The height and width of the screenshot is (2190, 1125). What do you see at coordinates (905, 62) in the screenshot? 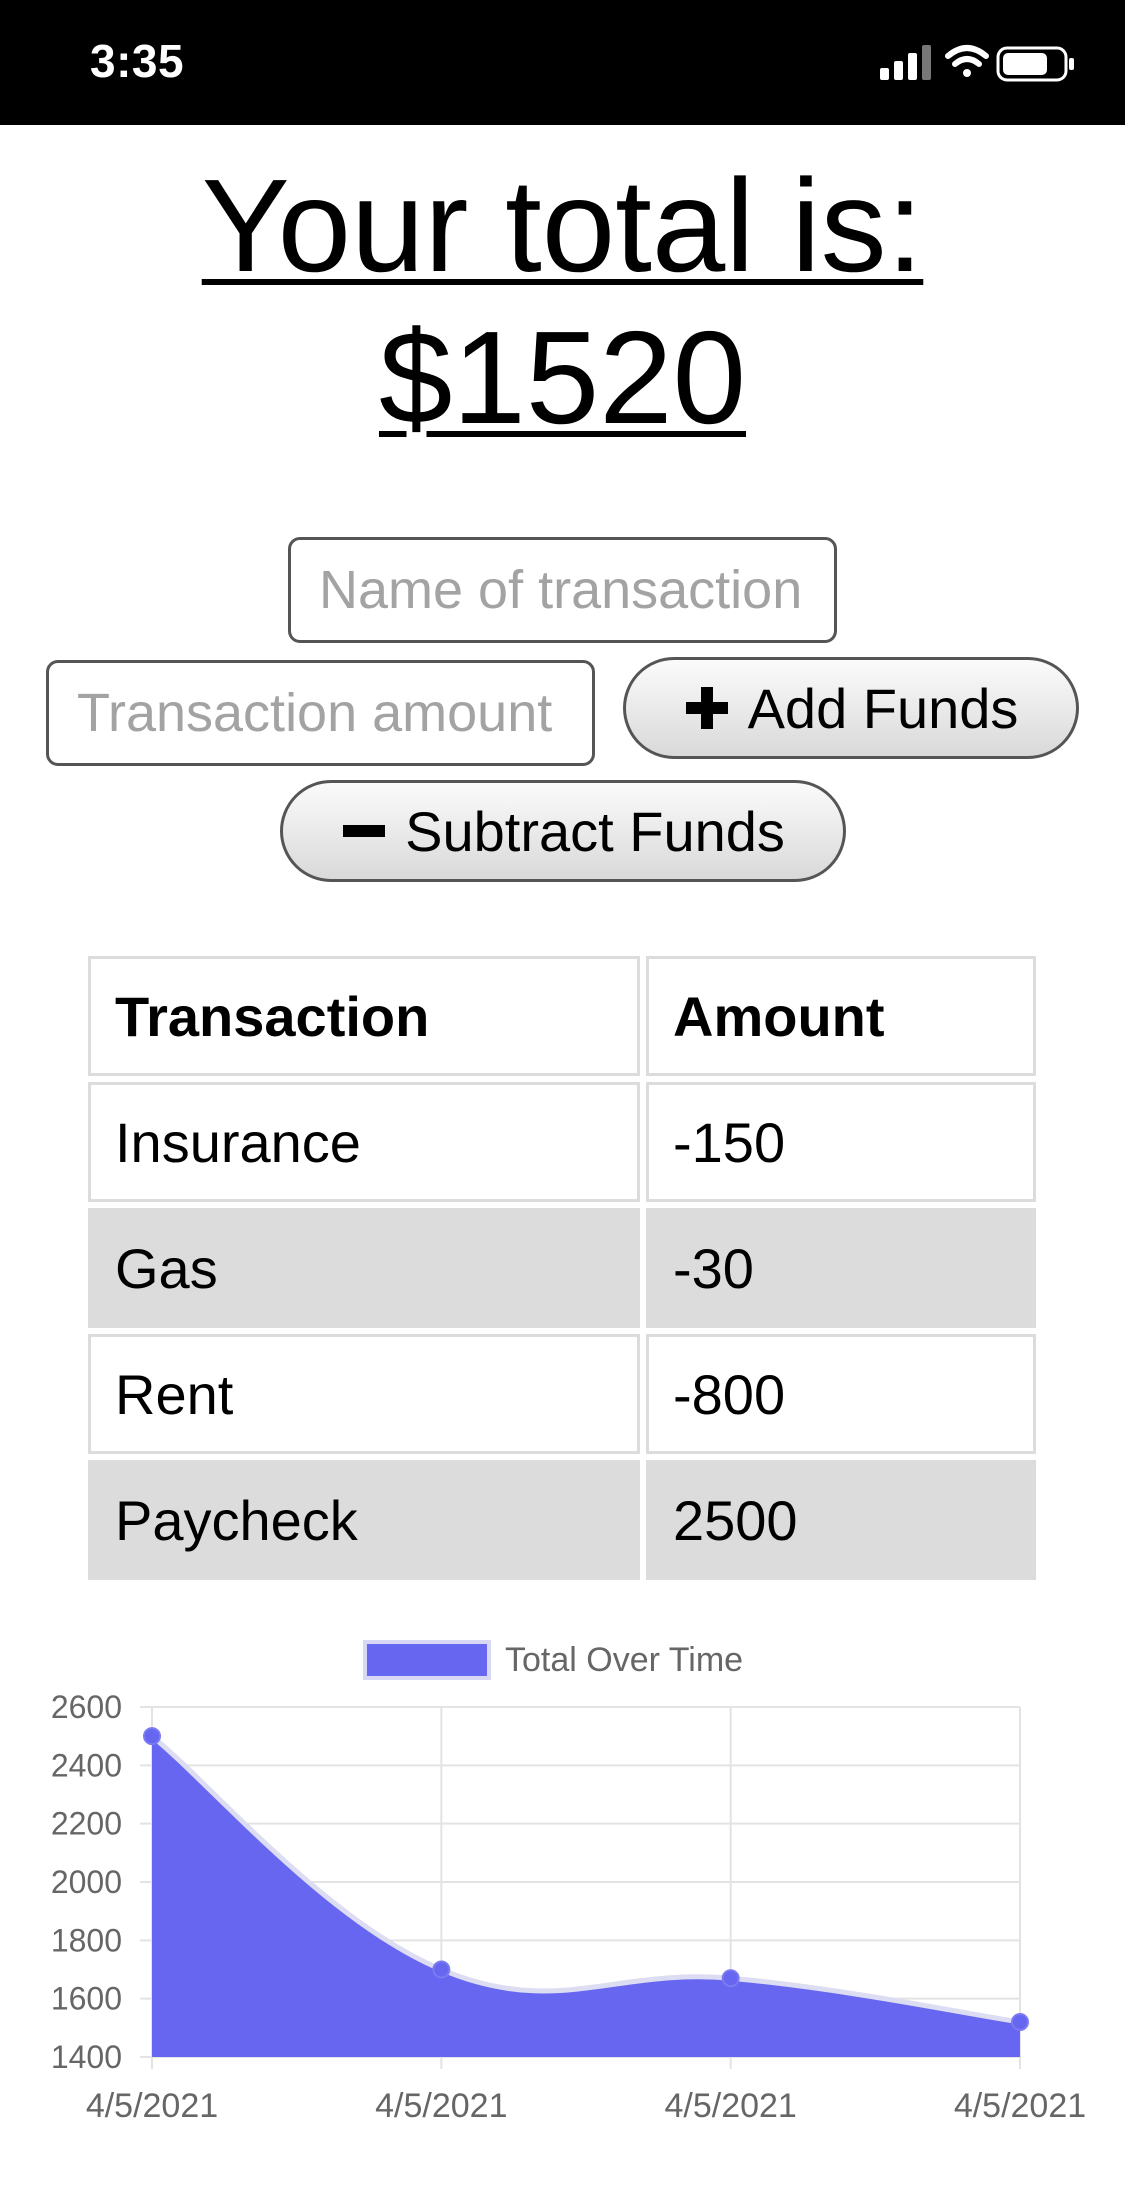
I see `cellular-signal-icon` at bounding box center [905, 62].